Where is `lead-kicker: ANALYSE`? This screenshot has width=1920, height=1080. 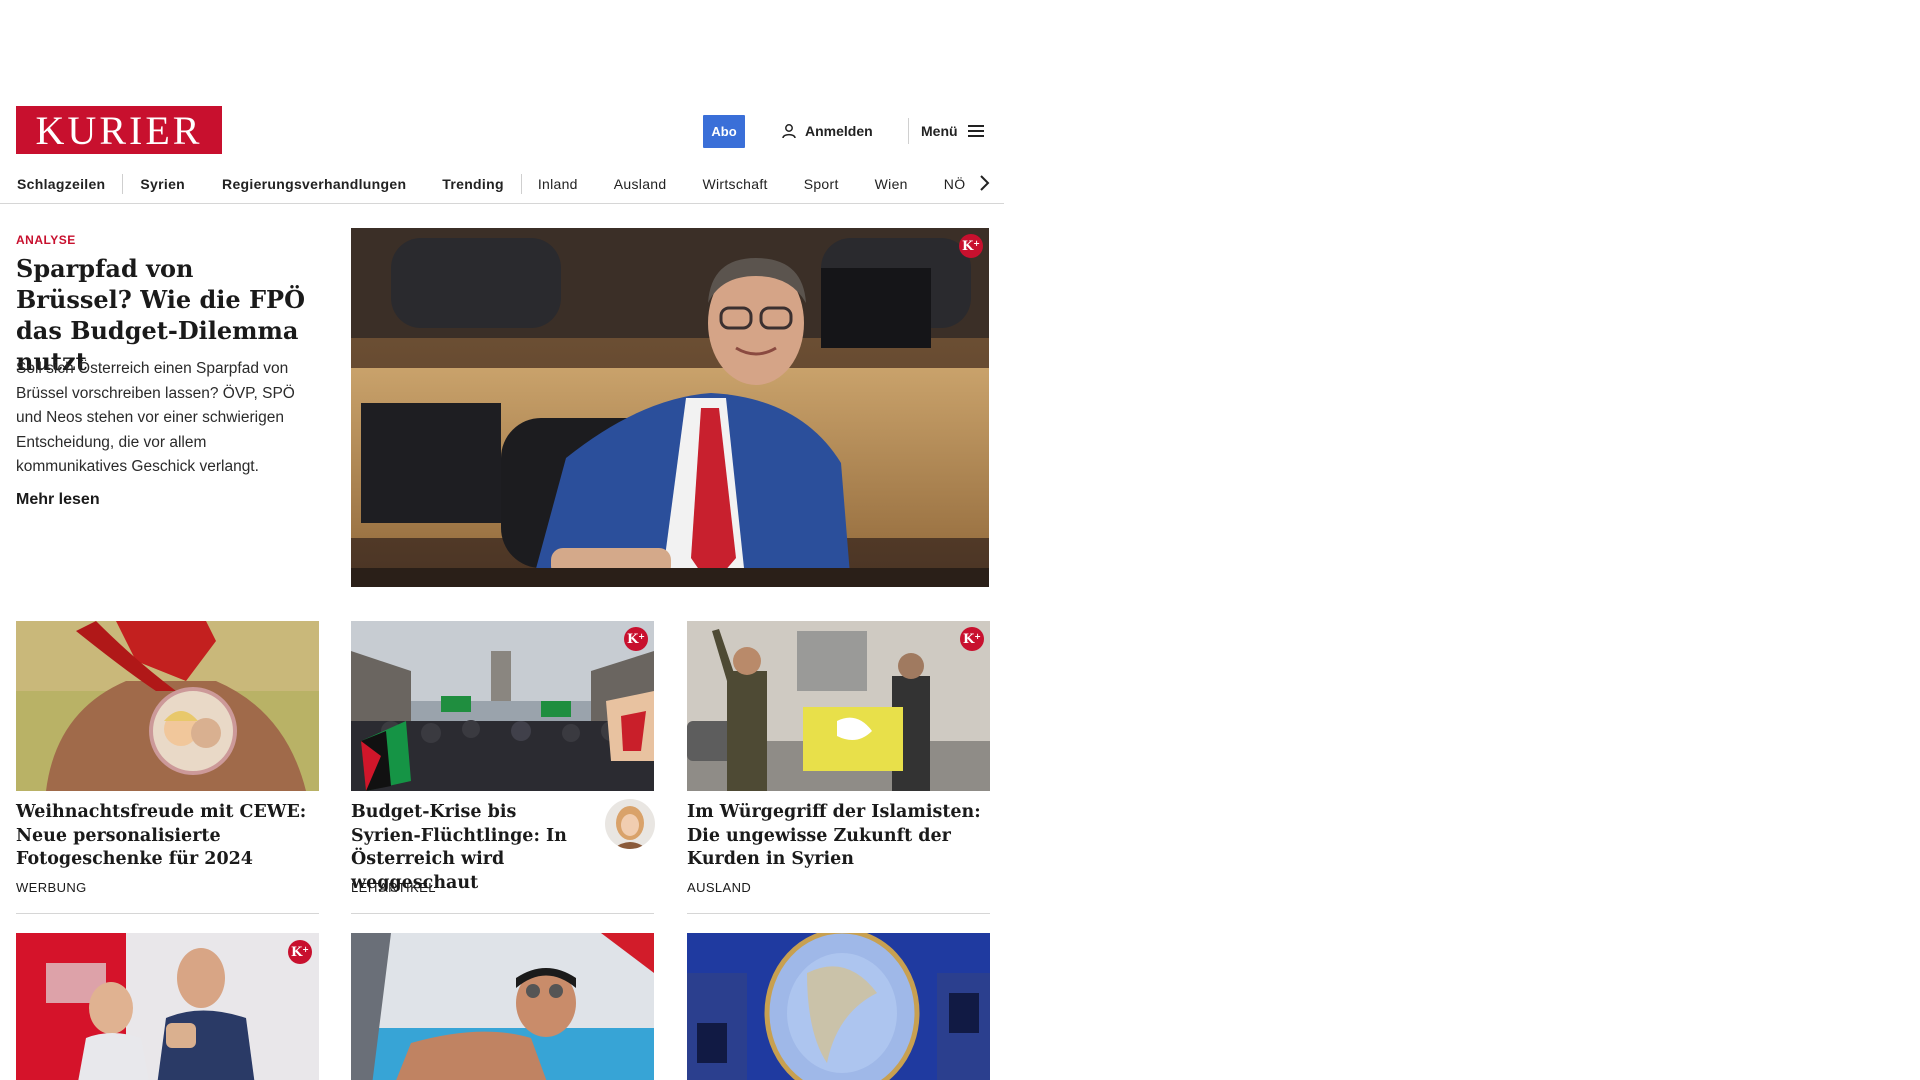
lead-kicker: ANALYSE is located at coordinates (46, 240).